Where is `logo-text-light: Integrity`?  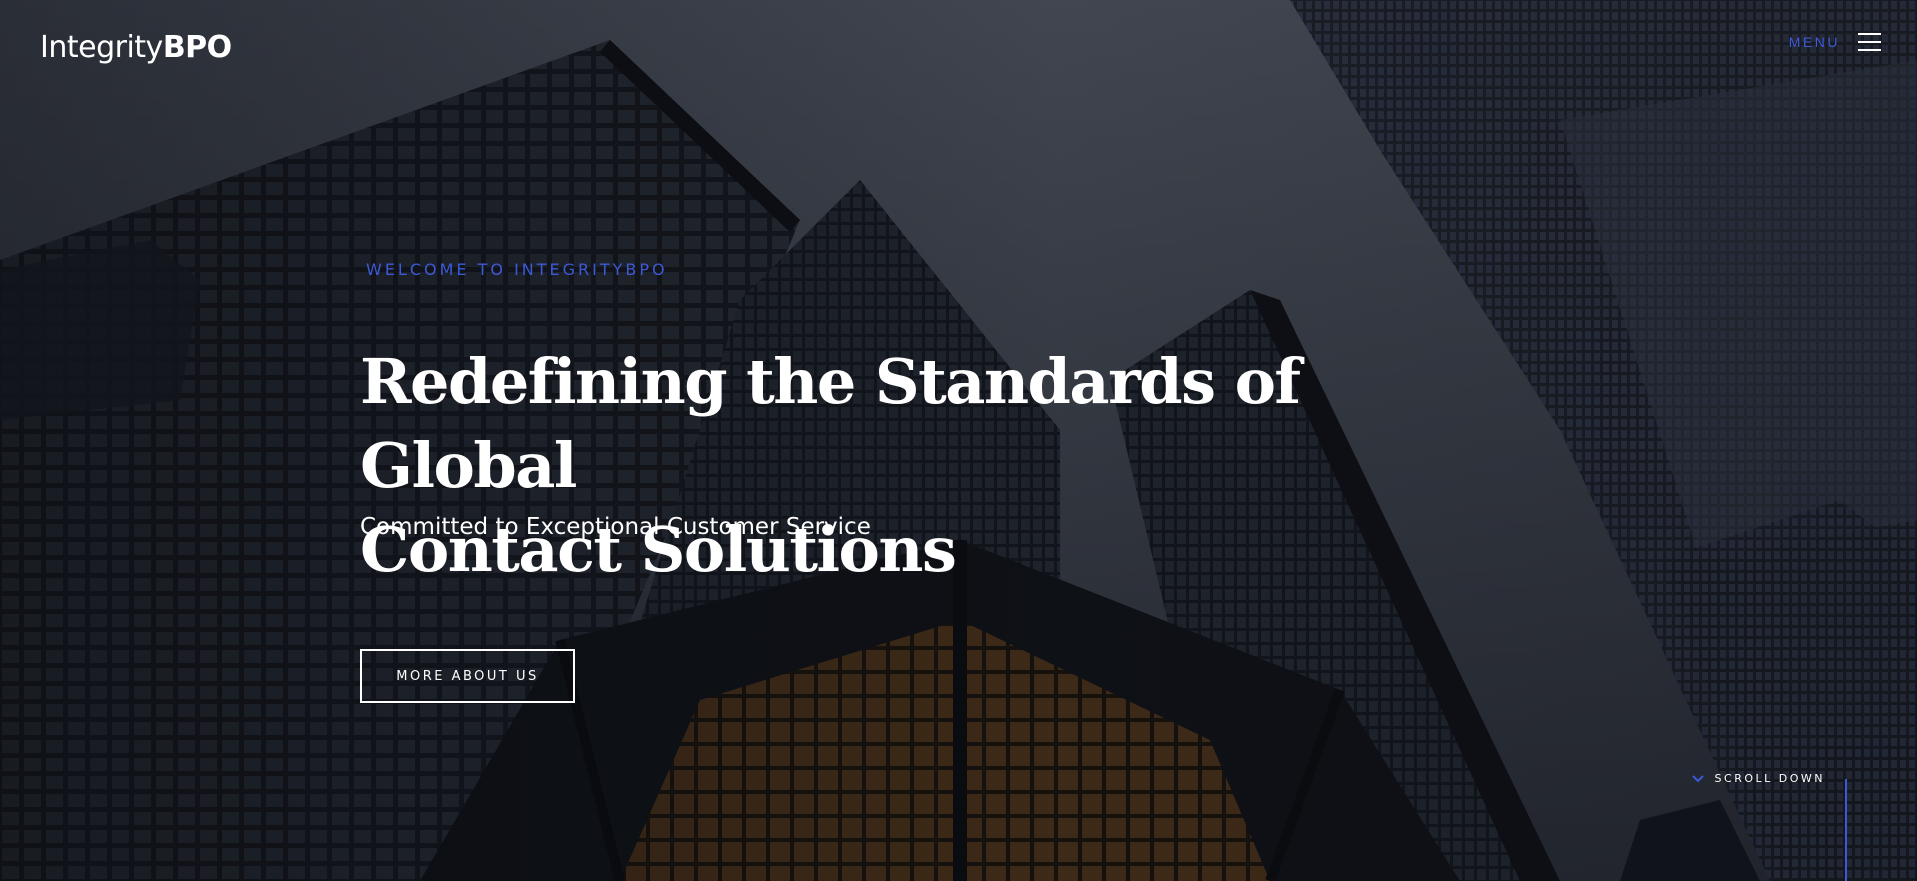
logo-text-light: Integrity is located at coordinates (101, 47).